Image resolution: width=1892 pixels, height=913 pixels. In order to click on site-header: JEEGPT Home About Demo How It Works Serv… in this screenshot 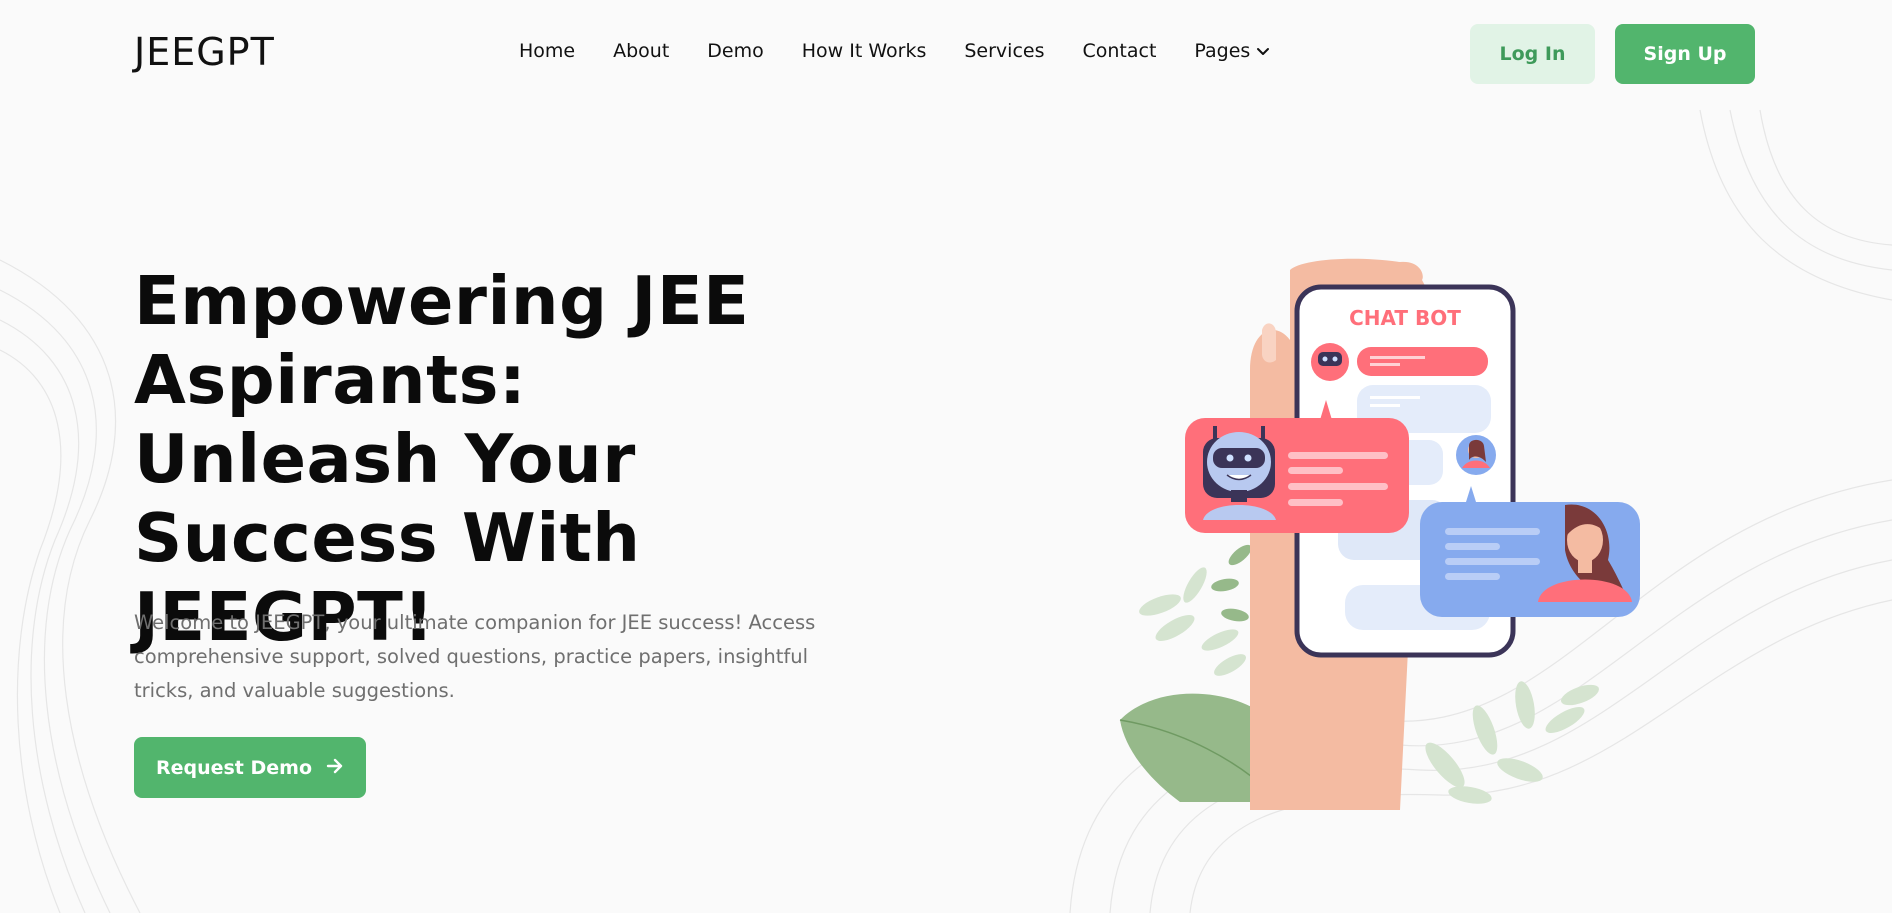, I will do `click(946, 54)`.